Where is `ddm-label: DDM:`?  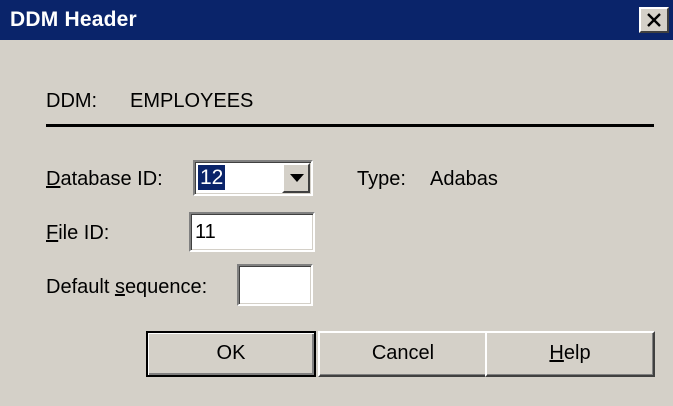 ddm-label: DDM: is located at coordinates (72, 101).